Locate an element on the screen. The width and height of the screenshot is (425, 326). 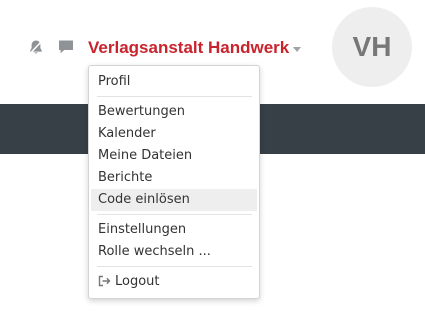
menu-item-bewertungen: Bewertungen is located at coordinates (174, 112).